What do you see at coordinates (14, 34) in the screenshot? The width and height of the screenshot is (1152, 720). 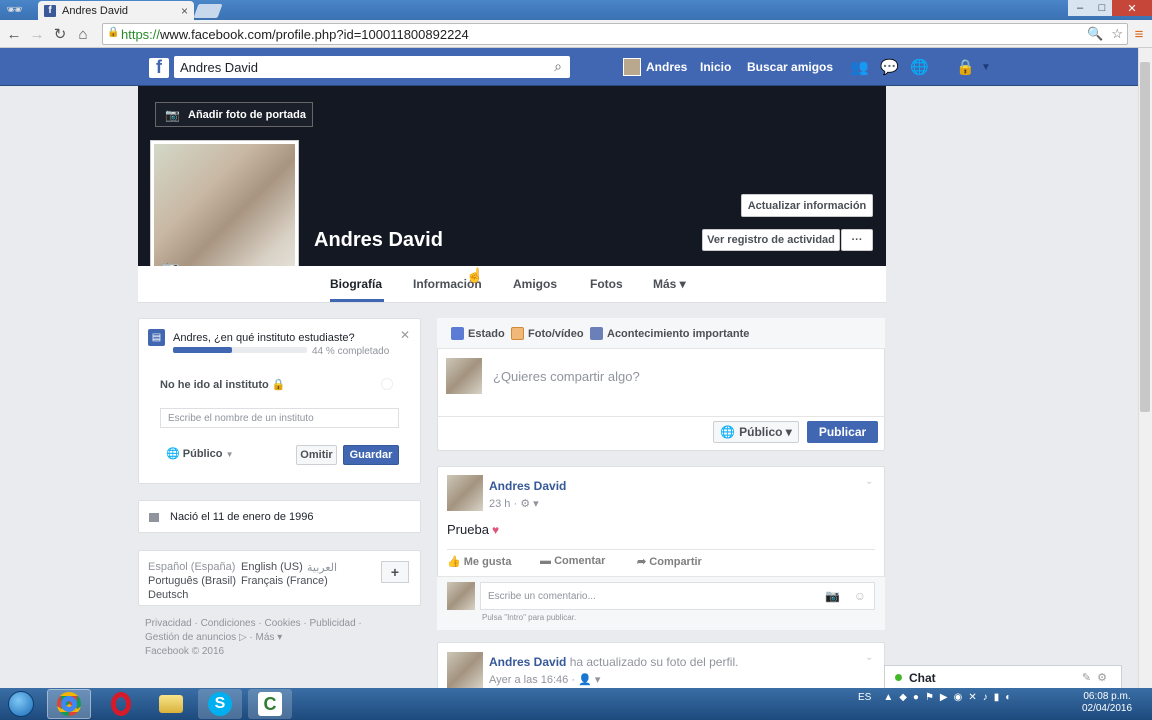 I see `back-arrow-icon: ←` at bounding box center [14, 34].